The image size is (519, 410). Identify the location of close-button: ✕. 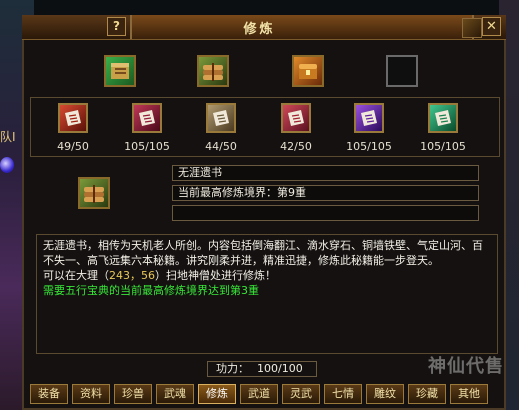
(491, 26).